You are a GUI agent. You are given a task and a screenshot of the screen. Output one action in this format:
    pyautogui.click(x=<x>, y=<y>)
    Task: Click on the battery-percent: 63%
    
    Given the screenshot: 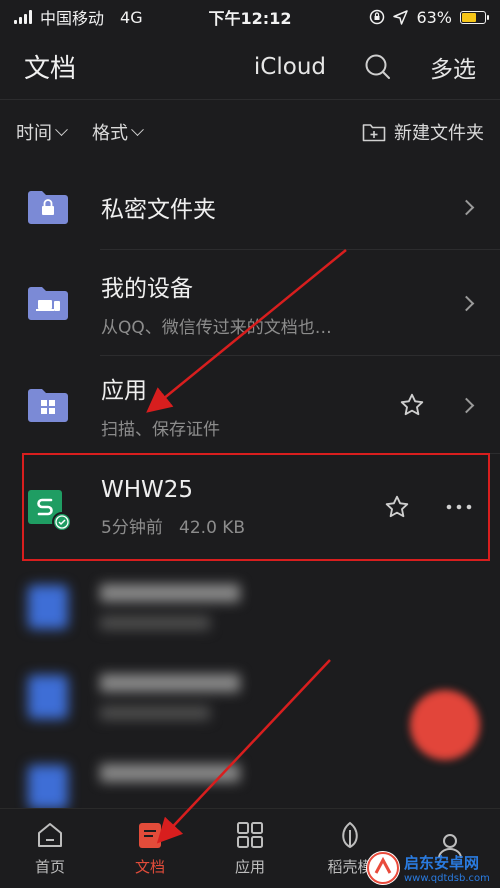 What is the action you would take?
    pyautogui.click(x=434, y=17)
    